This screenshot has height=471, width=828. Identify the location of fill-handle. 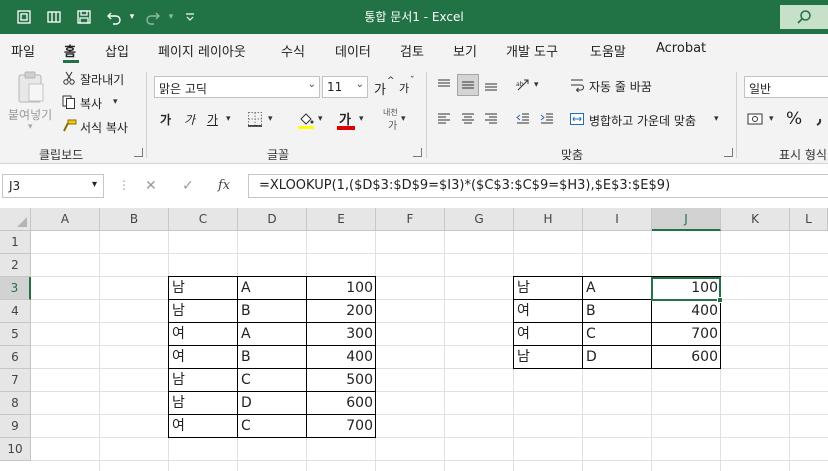
(720, 300).